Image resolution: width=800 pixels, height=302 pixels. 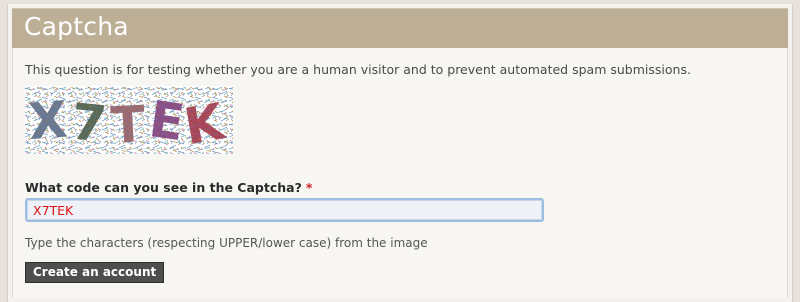 I want to click on captcha-response-input, so click(x=284, y=210).